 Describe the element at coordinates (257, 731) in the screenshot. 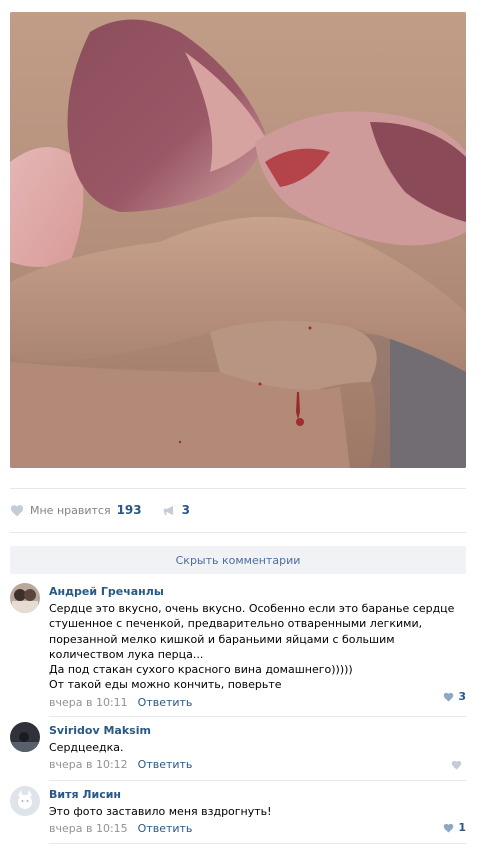

I see `comment-author: Sviridov Maksim` at that location.